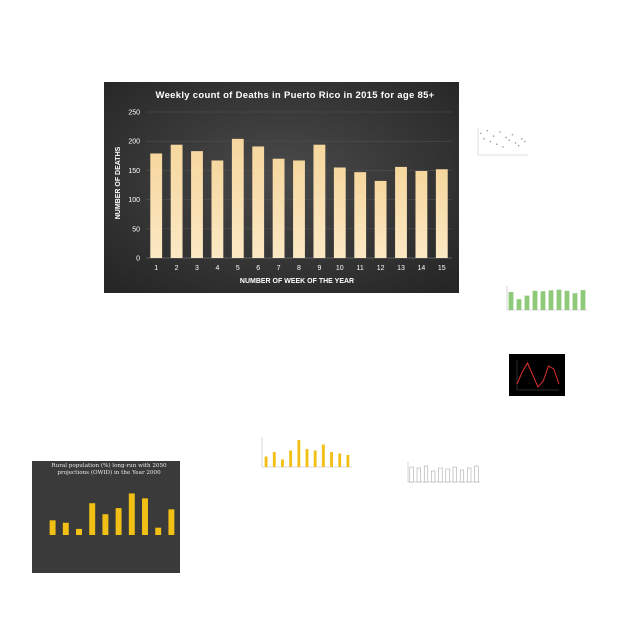 This screenshot has width=640, height=640. I want to click on thumbnail-green-bar-chart, so click(542, 294).